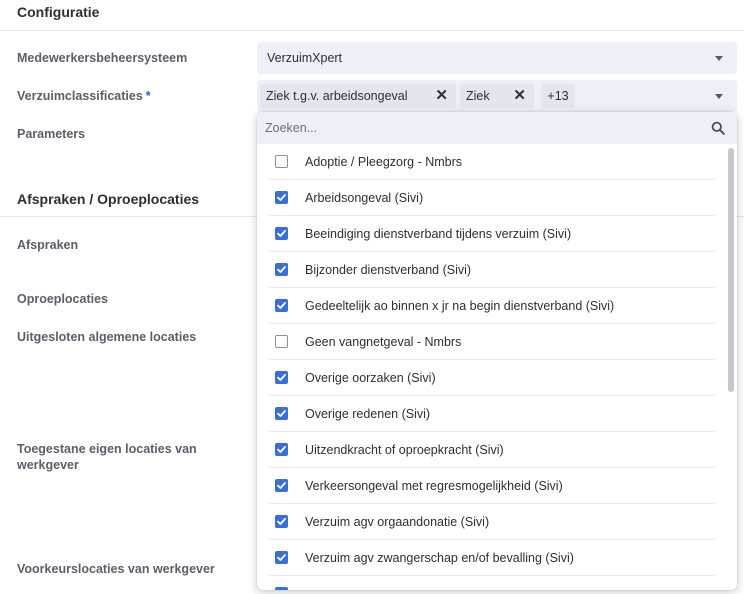  What do you see at coordinates (58, 12) in the screenshot?
I see `section-title-configuratie: Configuratie` at bounding box center [58, 12].